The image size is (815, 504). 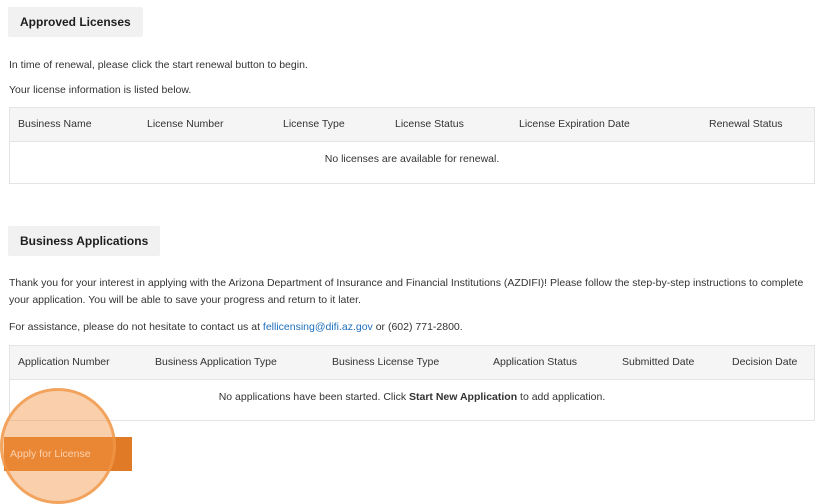 What do you see at coordinates (314, 124) in the screenshot?
I see `col-license-type: License Type` at bounding box center [314, 124].